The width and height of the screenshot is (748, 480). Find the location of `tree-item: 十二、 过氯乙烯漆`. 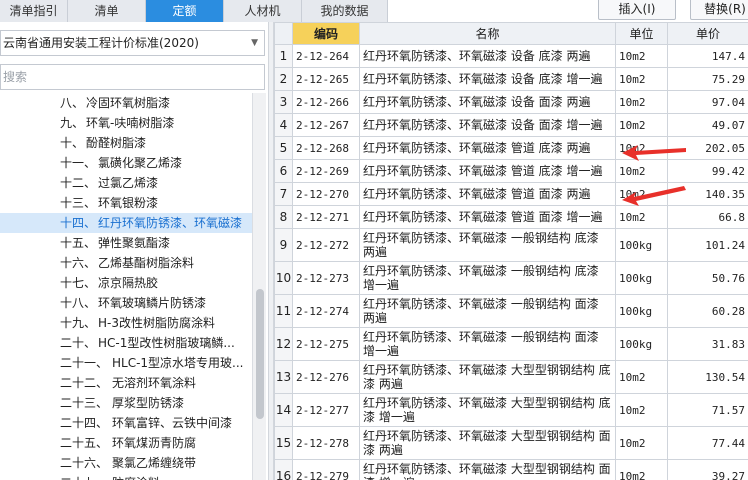

tree-item: 十二、 过氯乙烯漆 is located at coordinates (126, 183).